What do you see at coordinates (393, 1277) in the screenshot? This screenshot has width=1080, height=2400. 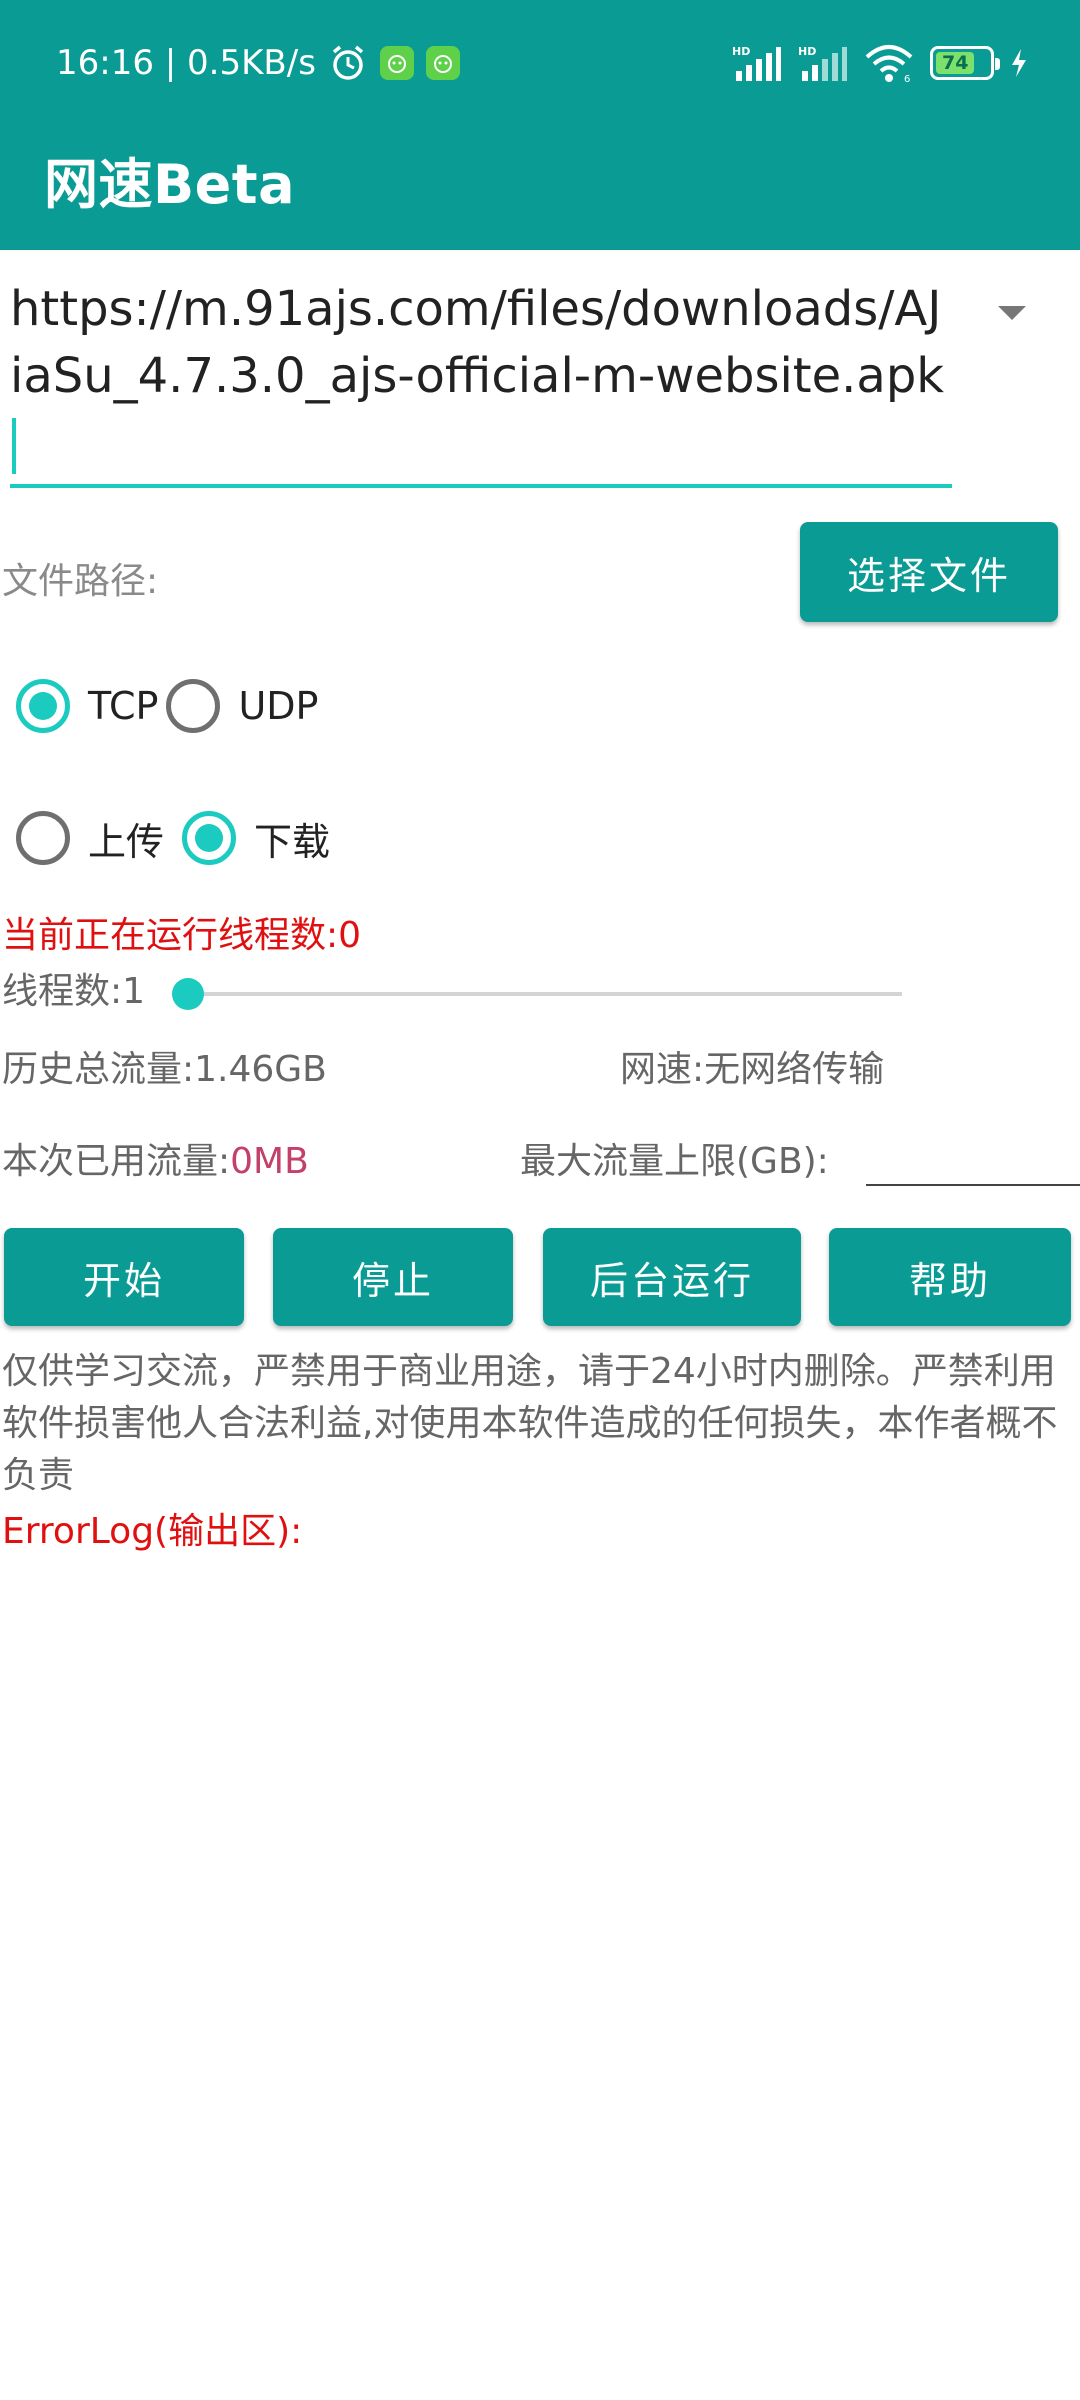 I see `stop-button: 停止` at bounding box center [393, 1277].